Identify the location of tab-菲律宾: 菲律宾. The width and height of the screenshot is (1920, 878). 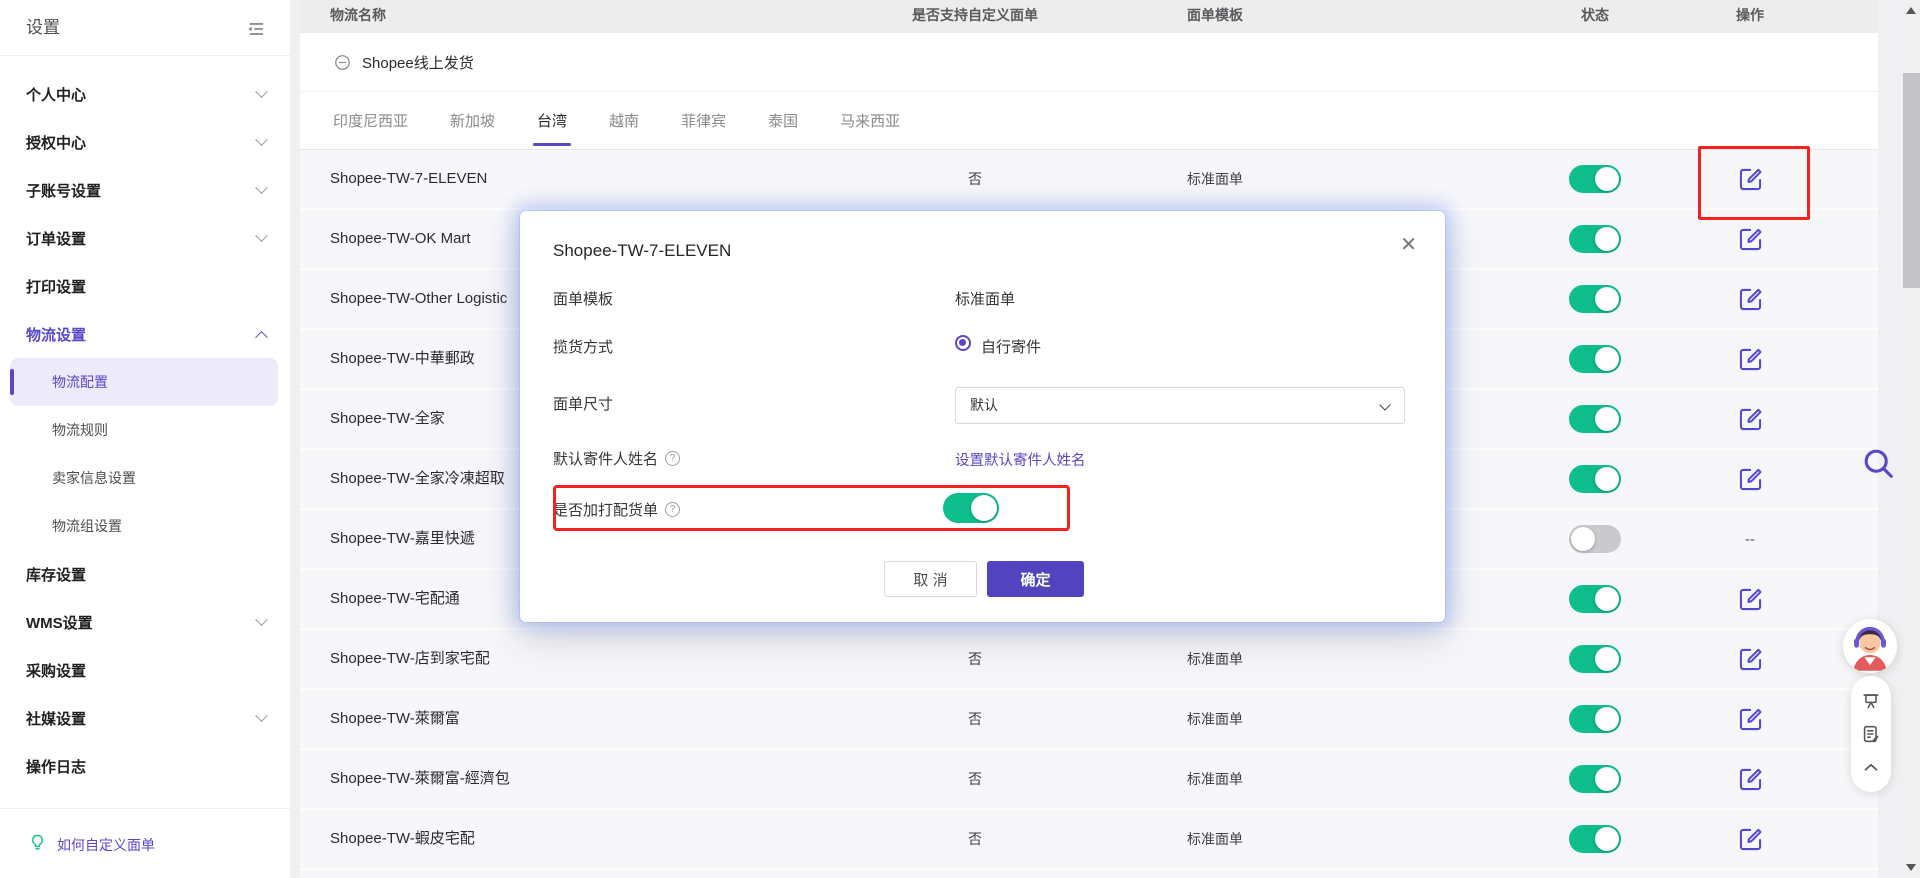
(703, 120).